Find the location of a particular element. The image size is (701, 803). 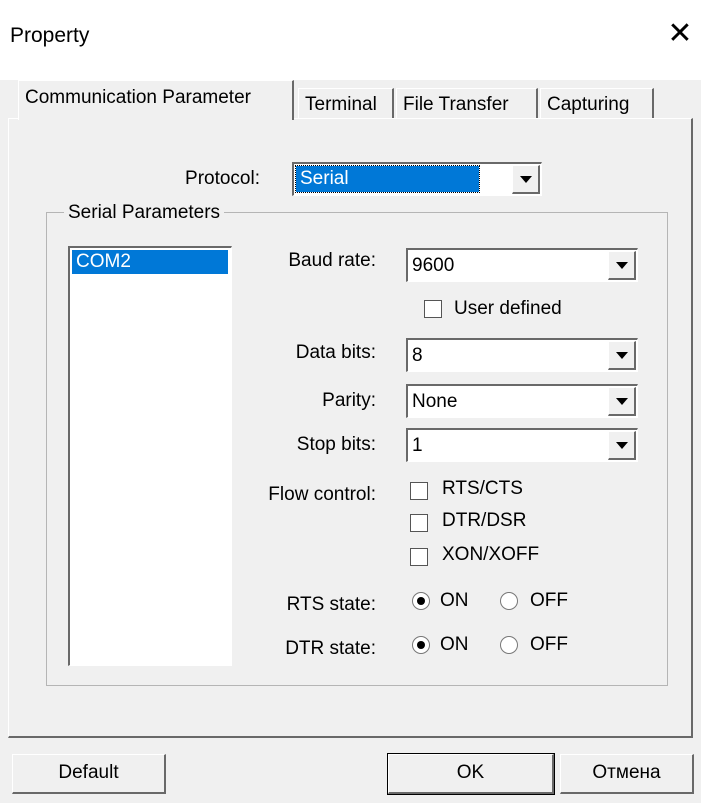

cancel-button: Отмена is located at coordinates (627, 774).